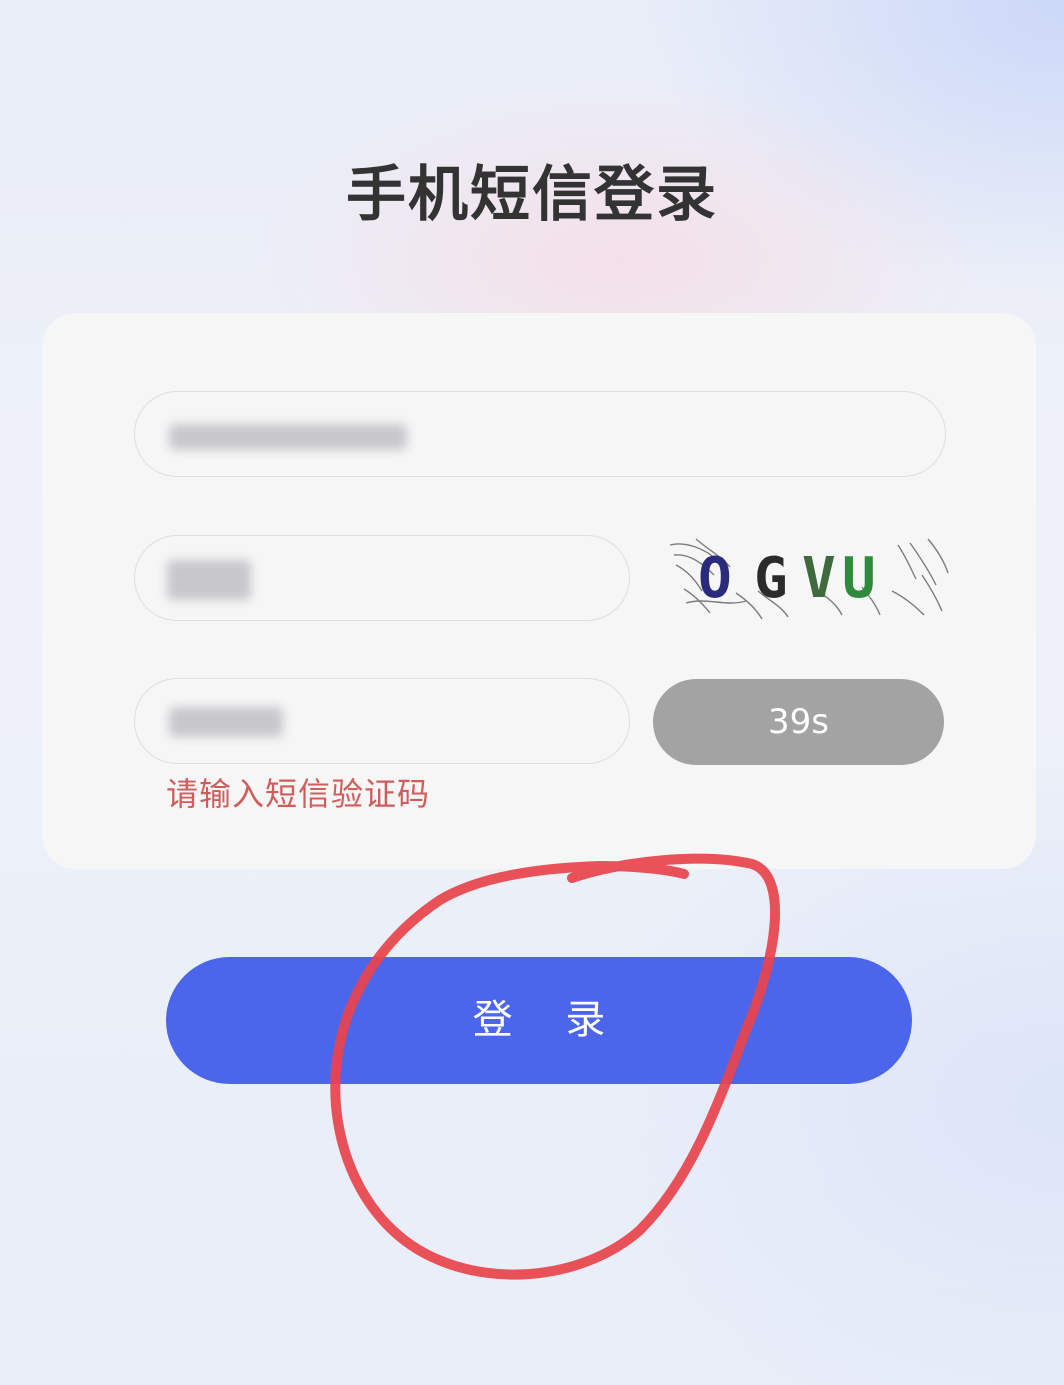 Image resolution: width=1064 pixels, height=1385 pixels. Describe the element at coordinates (532, 195) in the screenshot. I see `page-title: 手机短信登录` at that location.